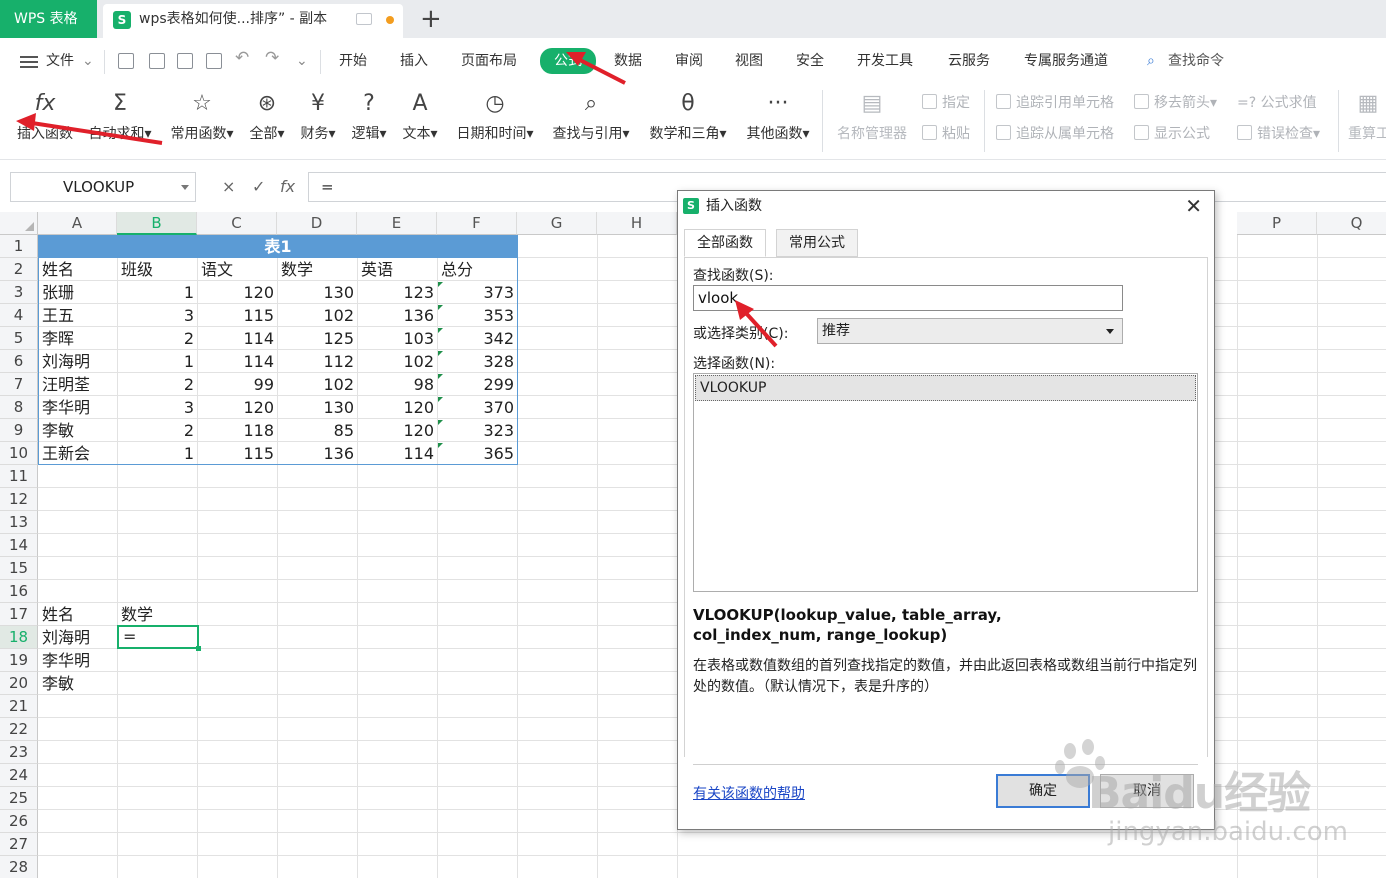 This screenshot has width=1386, height=878. I want to click on table-row-cell: 刘海明, so click(78, 361).